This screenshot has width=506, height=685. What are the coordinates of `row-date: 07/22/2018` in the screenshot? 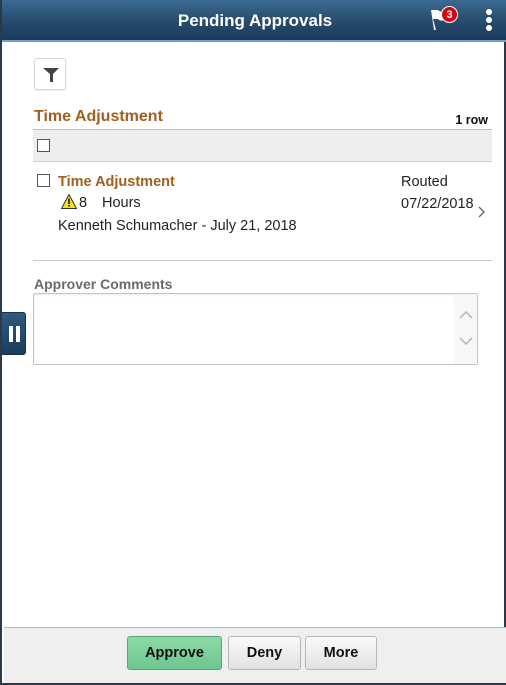 It's located at (437, 204).